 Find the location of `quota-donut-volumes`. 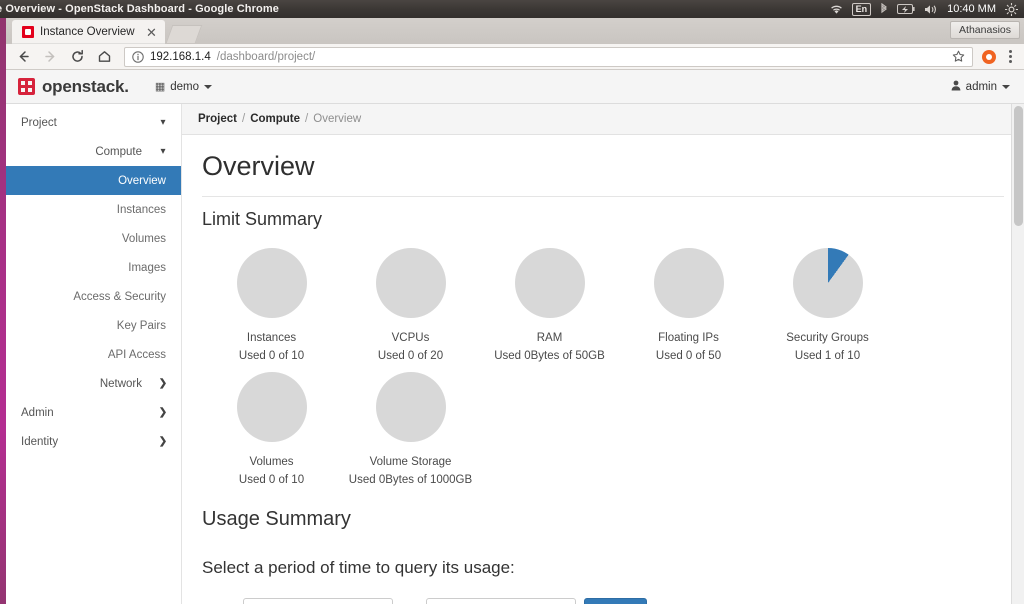

quota-donut-volumes is located at coordinates (271, 407).